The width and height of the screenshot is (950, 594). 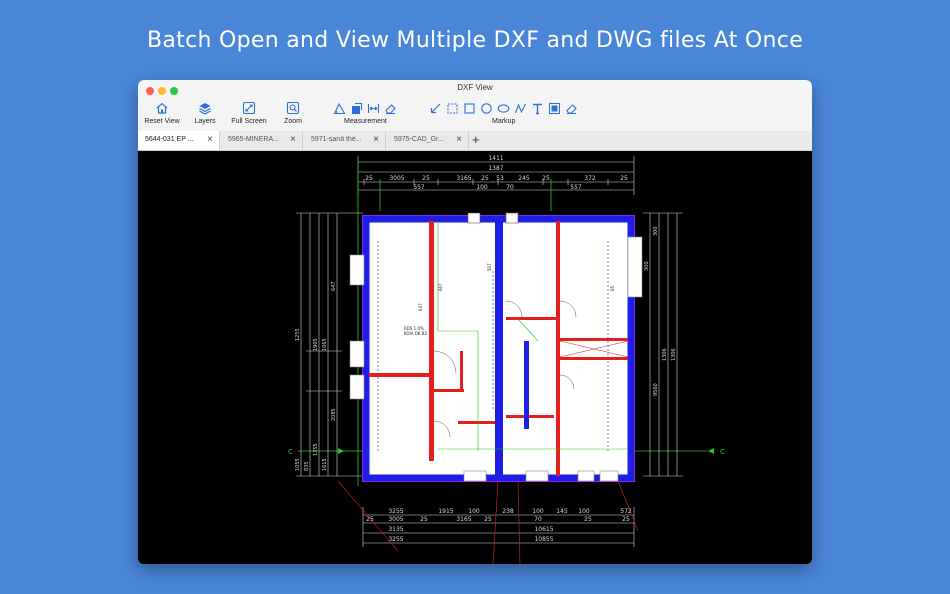 I want to click on home-icon, so click(x=162, y=108).